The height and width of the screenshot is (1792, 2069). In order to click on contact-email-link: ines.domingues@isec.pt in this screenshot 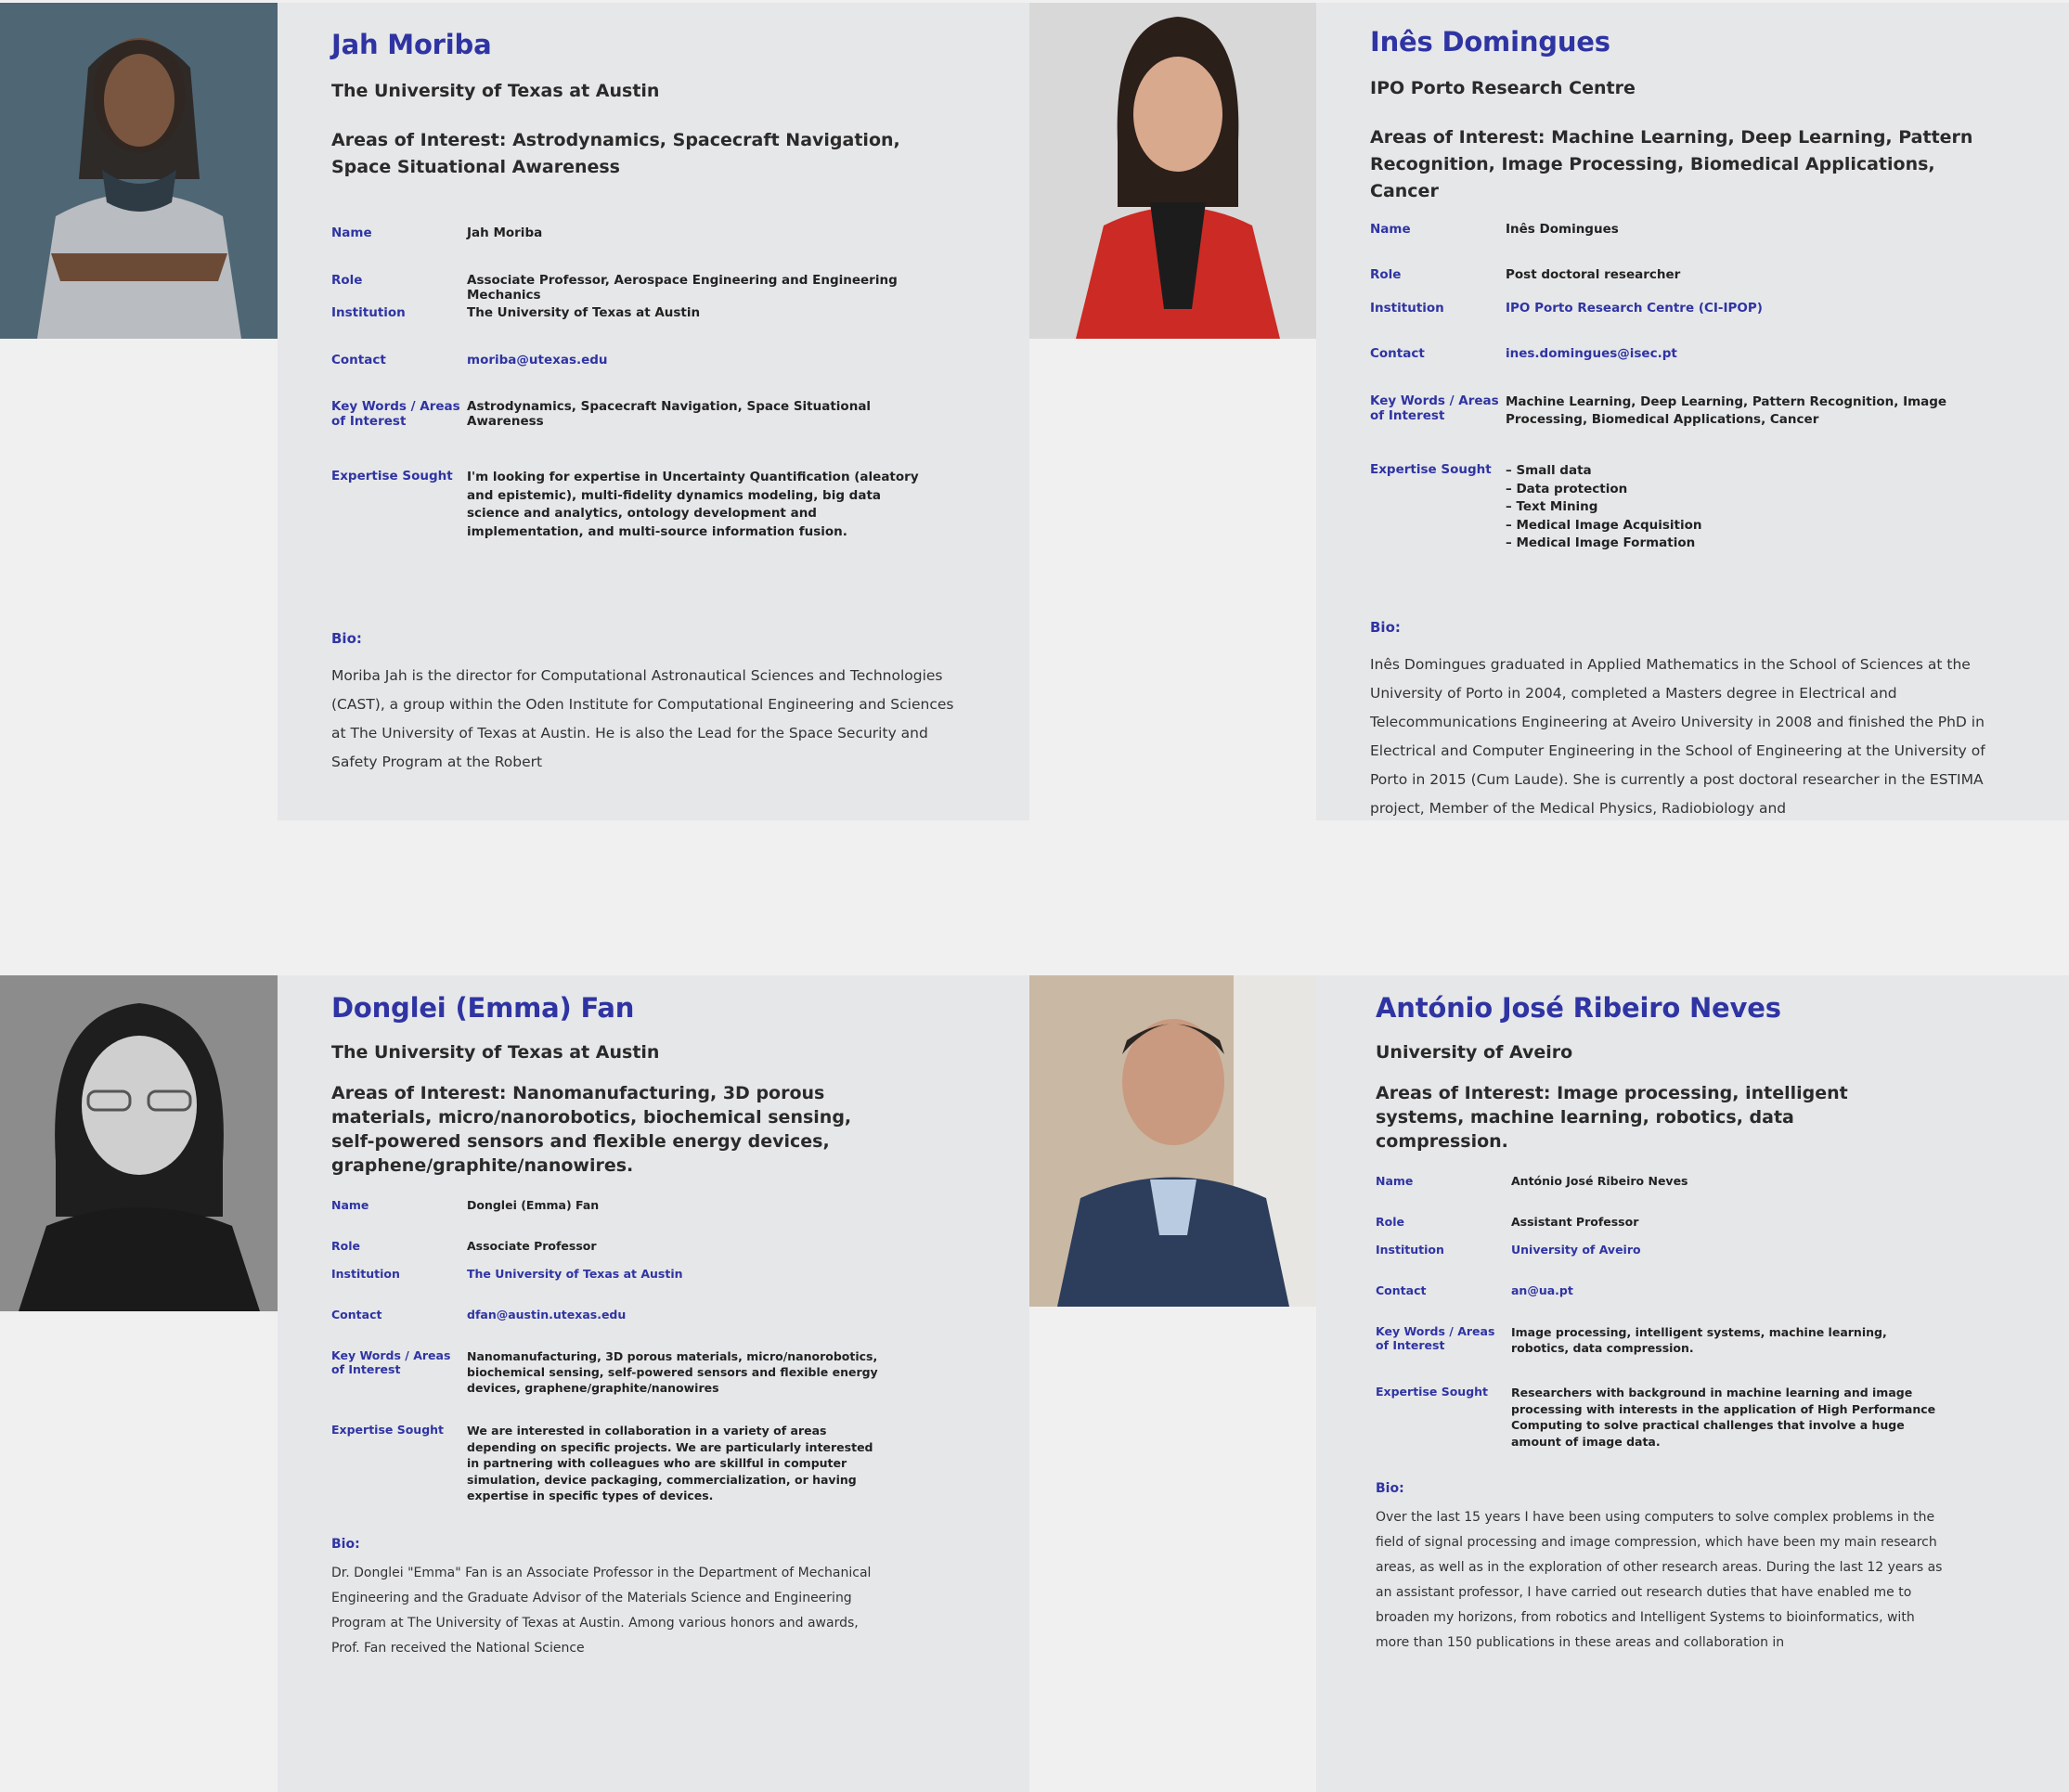, I will do `click(1758, 369)`.